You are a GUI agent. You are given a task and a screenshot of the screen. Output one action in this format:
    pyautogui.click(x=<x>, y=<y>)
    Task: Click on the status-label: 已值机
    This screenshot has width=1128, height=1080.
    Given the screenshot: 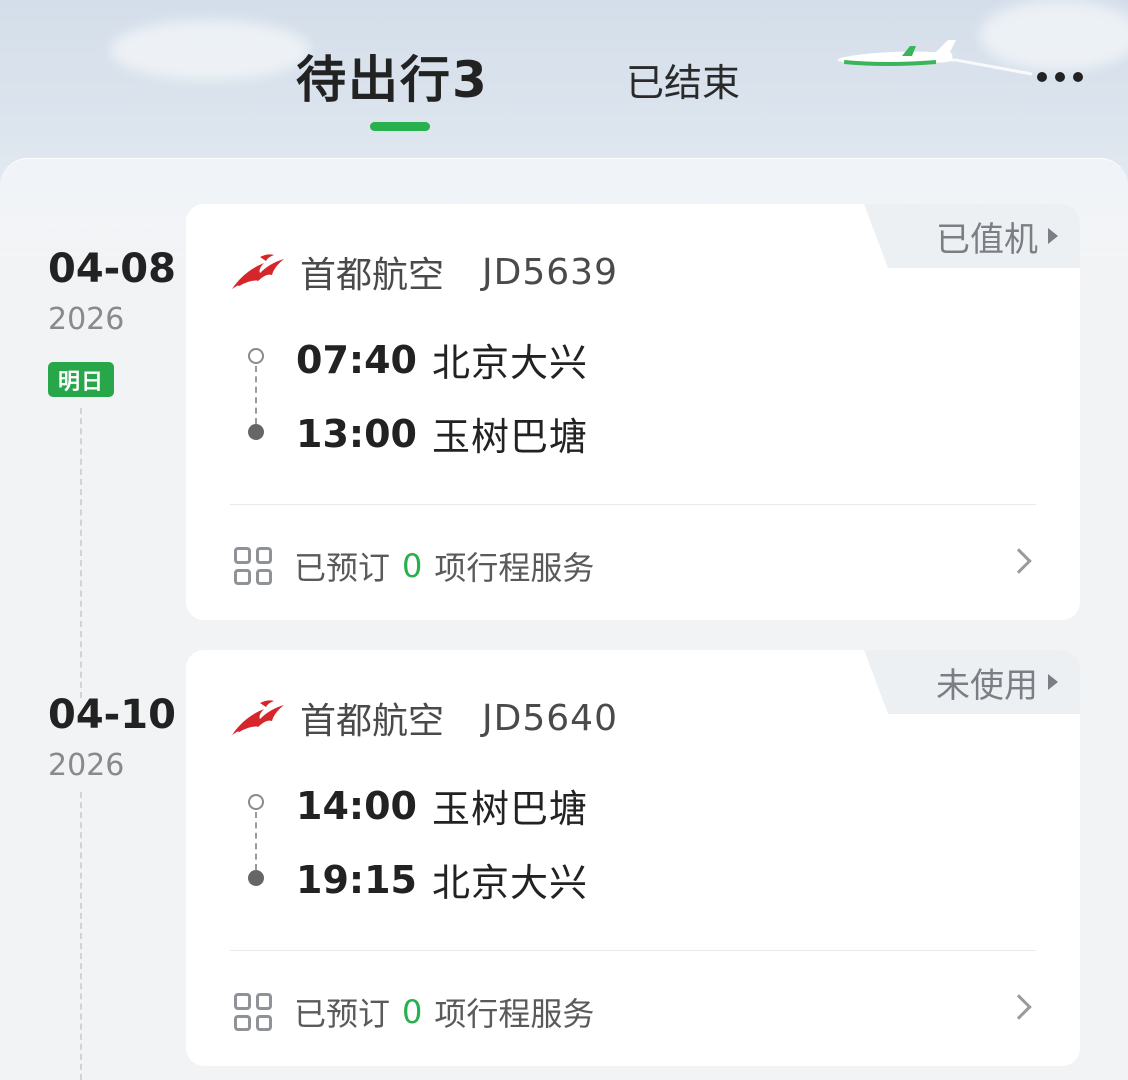 What is the action you would take?
    pyautogui.click(x=987, y=239)
    